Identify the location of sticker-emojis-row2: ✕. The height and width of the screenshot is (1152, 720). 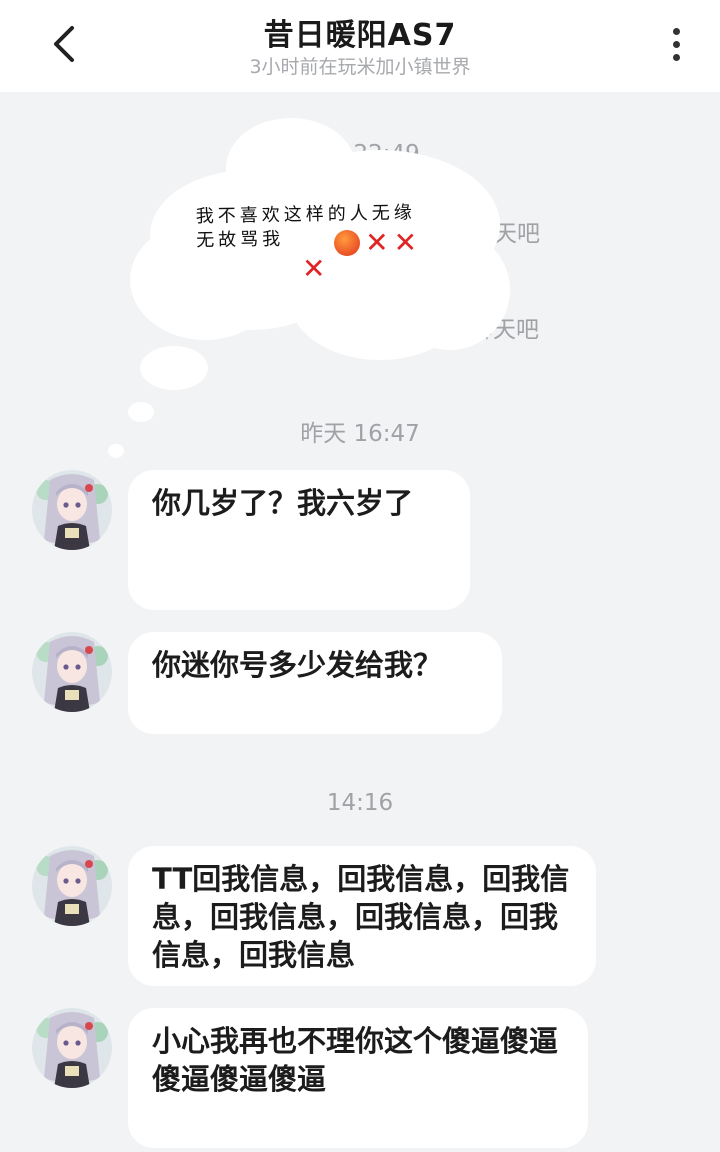
(313, 269).